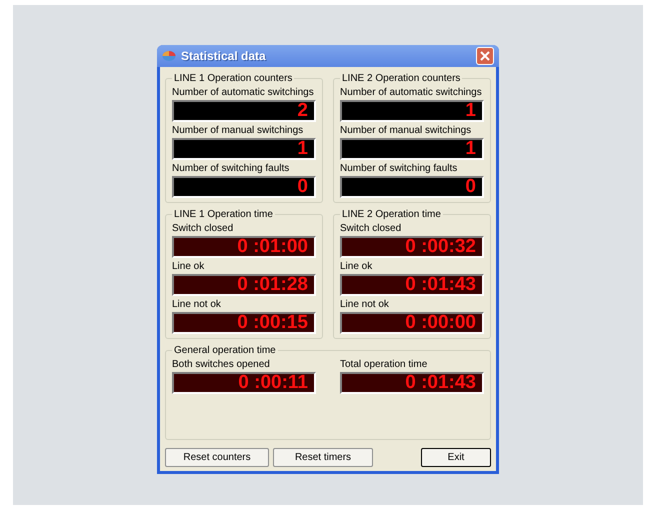  Describe the element at coordinates (221, 364) in the screenshot. I see `field-label: Both switches opened` at that location.